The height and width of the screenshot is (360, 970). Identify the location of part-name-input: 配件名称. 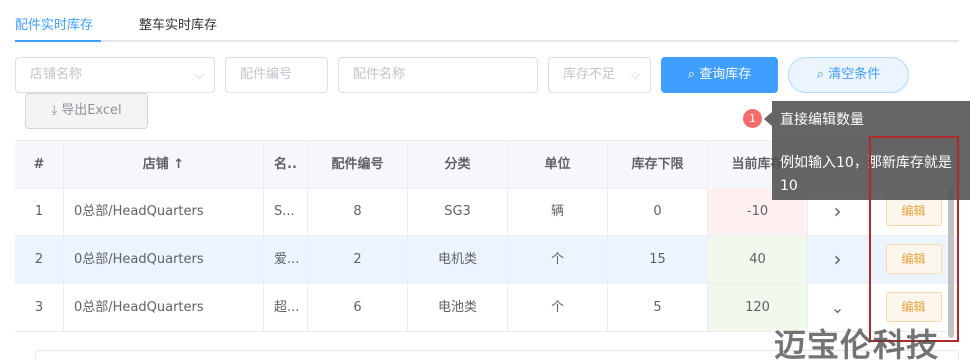
(438, 75).